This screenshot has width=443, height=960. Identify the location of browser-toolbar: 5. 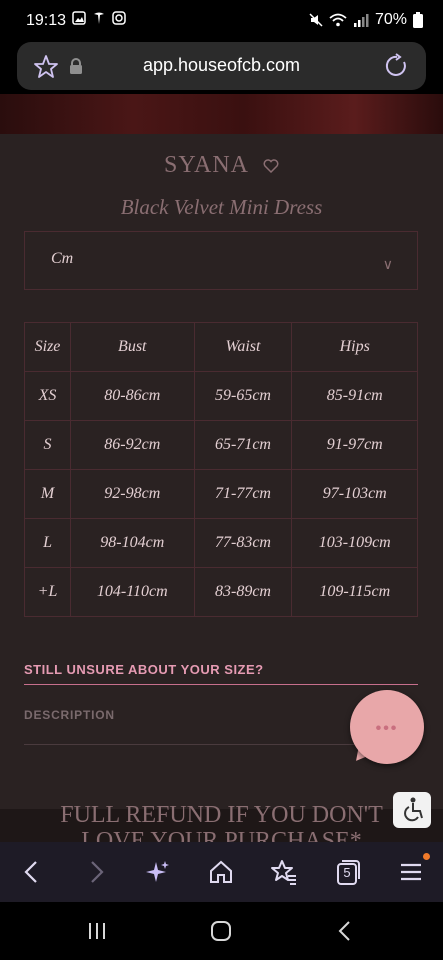
(221, 872).